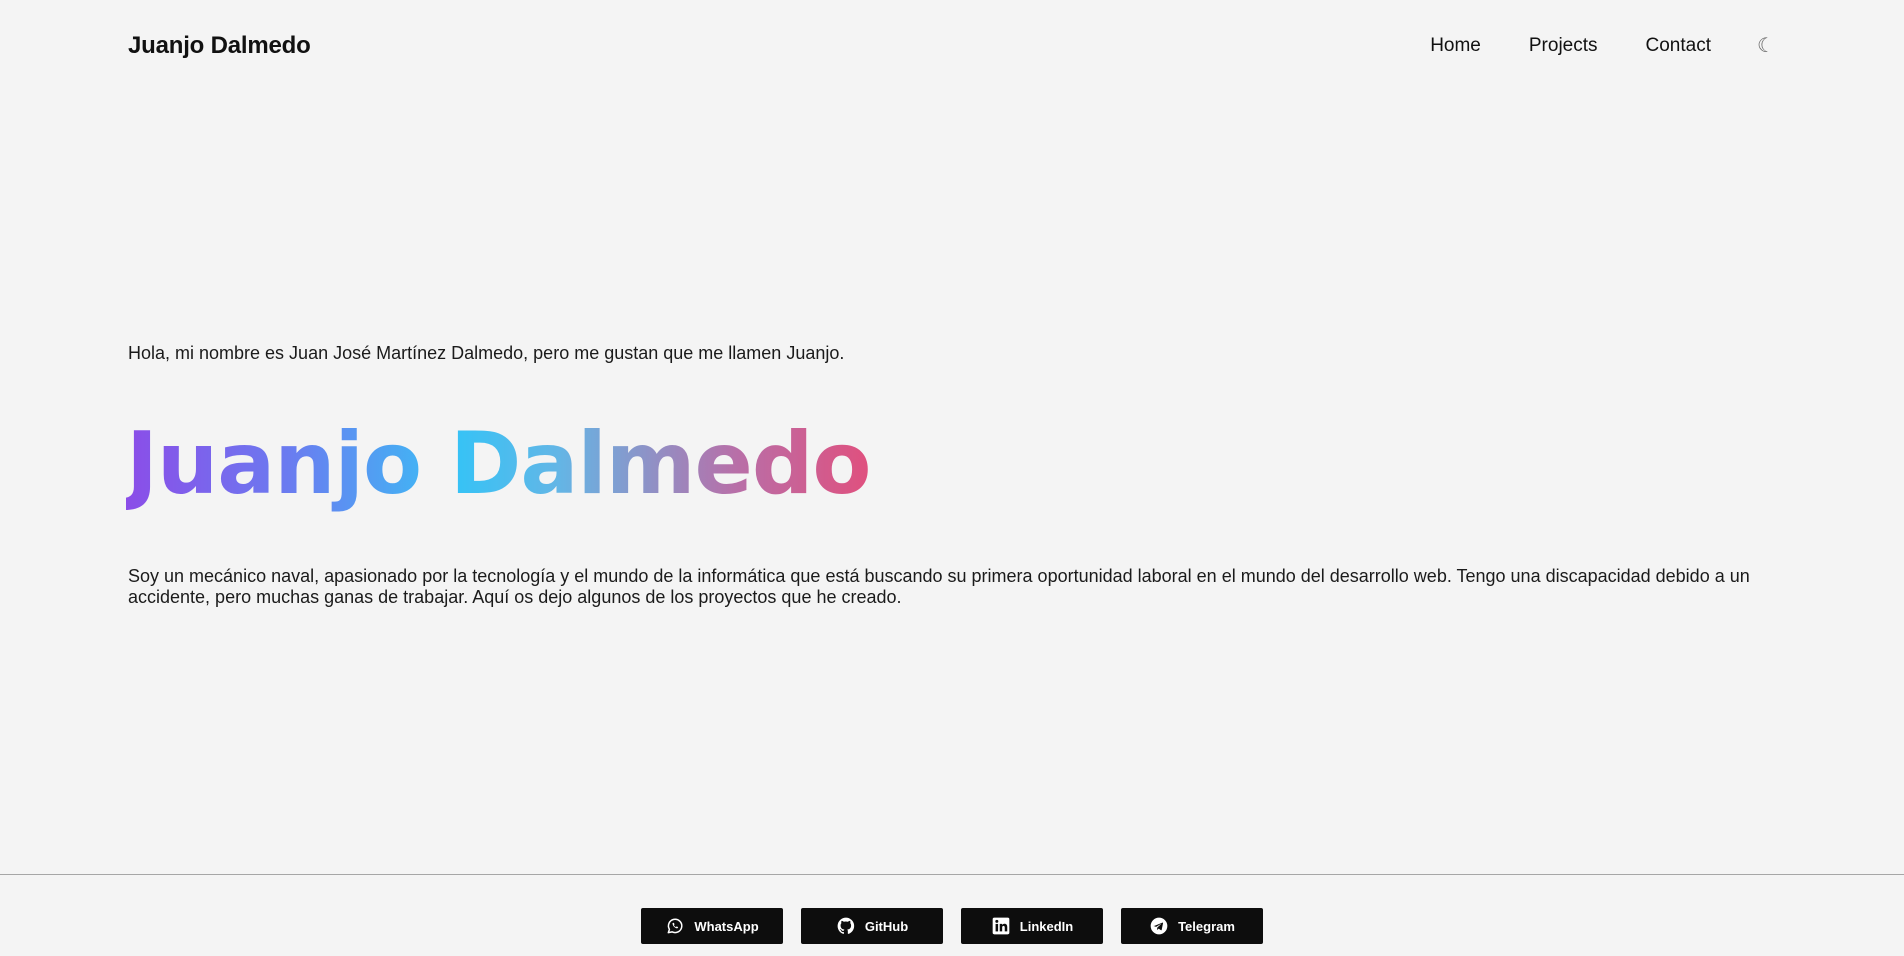  Describe the element at coordinates (1159, 926) in the screenshot. I see `telegram-icon` at that location.